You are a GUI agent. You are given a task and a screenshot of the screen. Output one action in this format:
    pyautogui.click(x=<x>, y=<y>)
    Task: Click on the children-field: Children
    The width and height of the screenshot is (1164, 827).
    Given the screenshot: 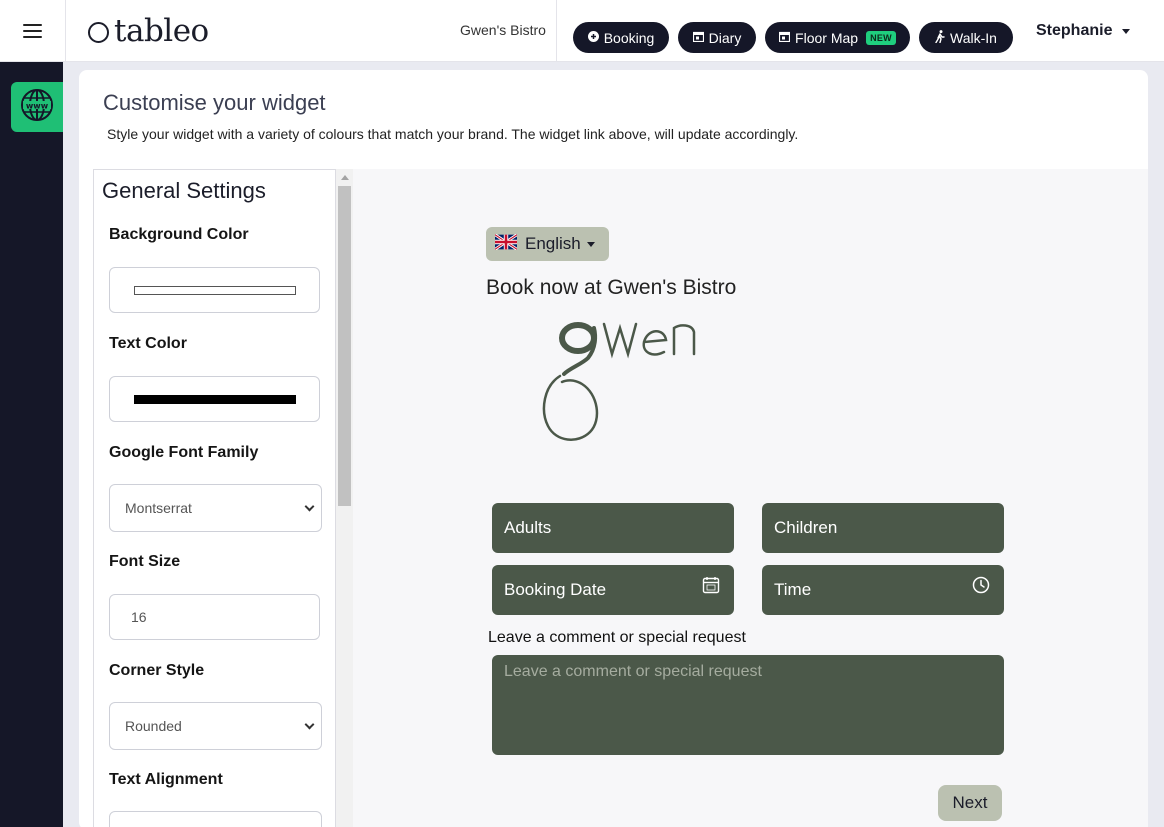 What is the action you would take?
    pyautogui.click(x=883, y=528)
    